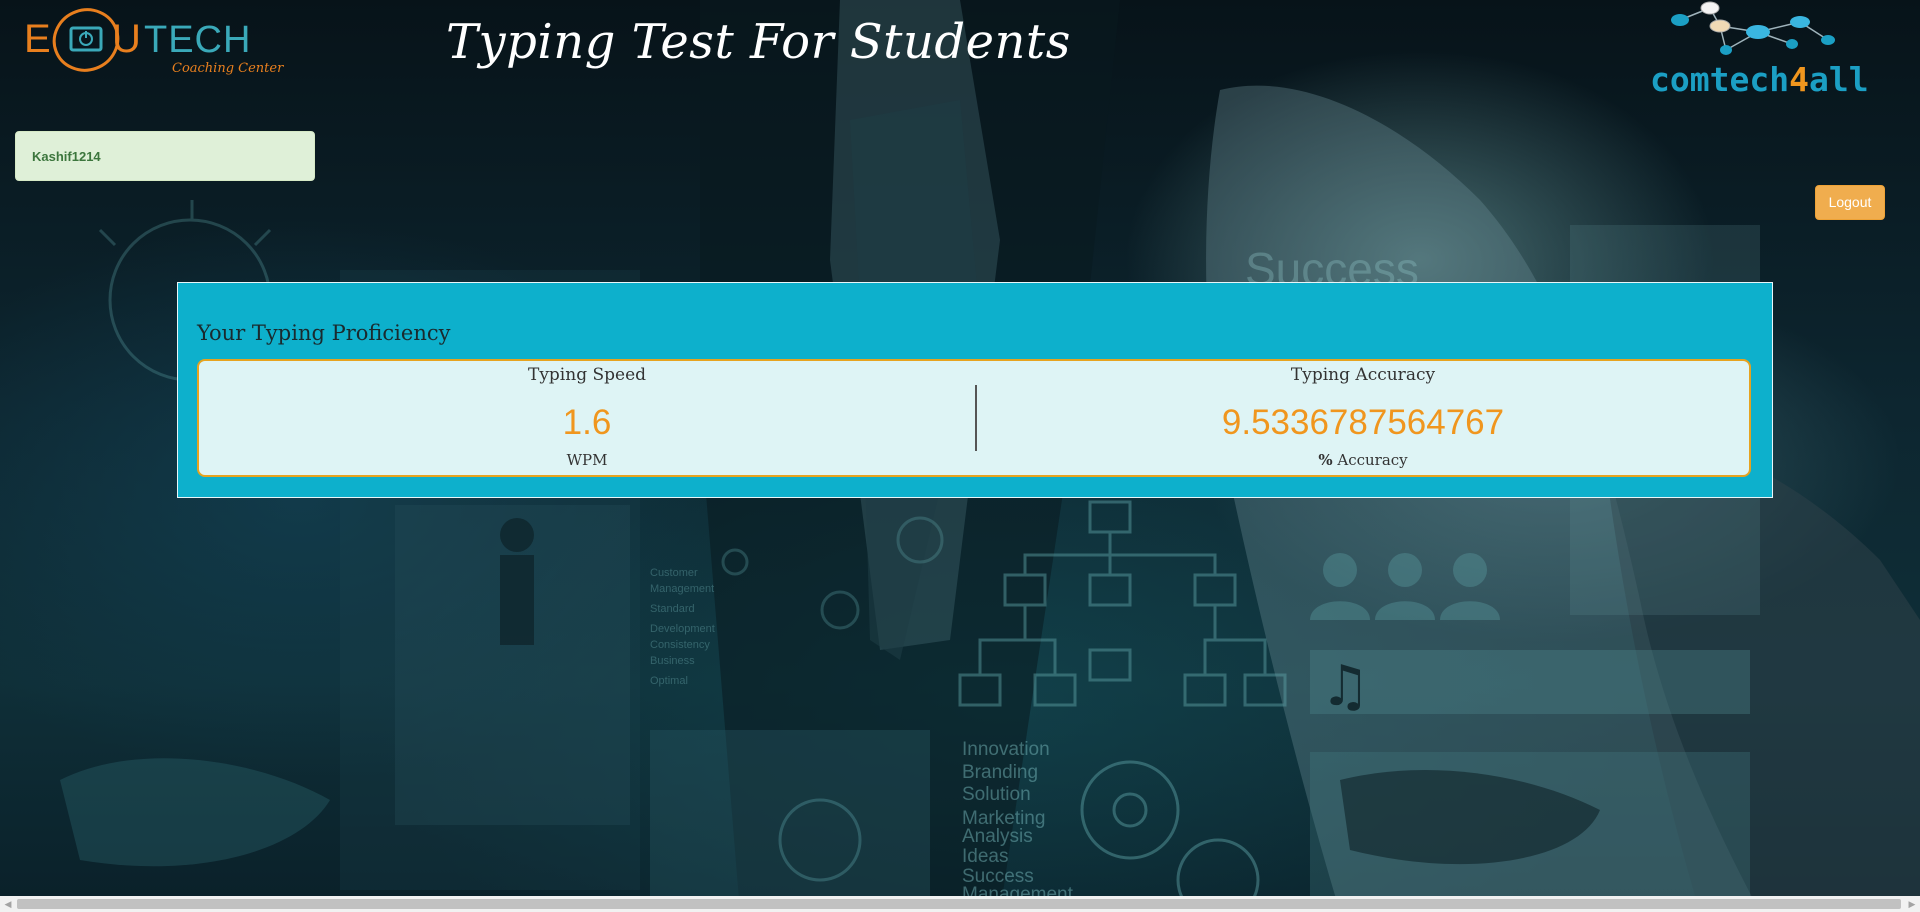 The height and width of the screenshot is (912, 1920). What do you see at coordinates (1759, 79) in the screenshot?
I see `svg-text: comtech4all` at bounding box center [1759, 79].